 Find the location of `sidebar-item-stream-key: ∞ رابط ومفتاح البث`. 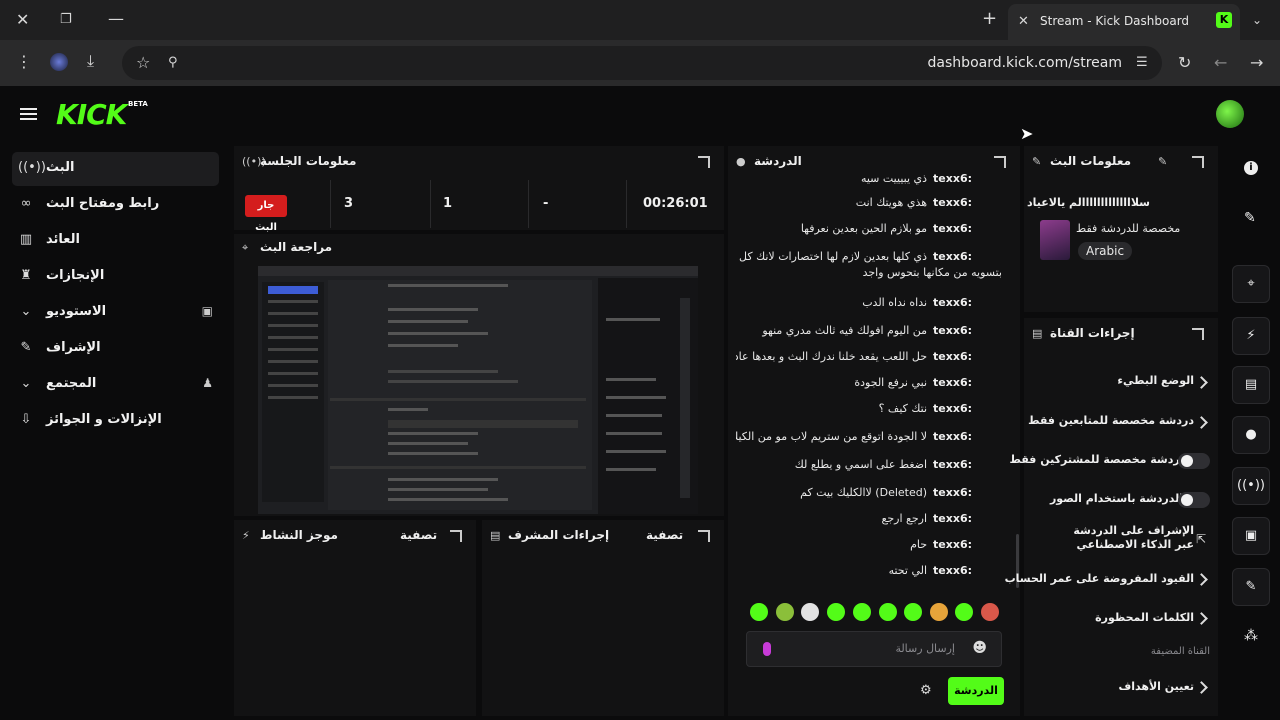

sidebar-item-stream-key: ∞ رابط ومفتاح البث is located at coordinates (115, 205).